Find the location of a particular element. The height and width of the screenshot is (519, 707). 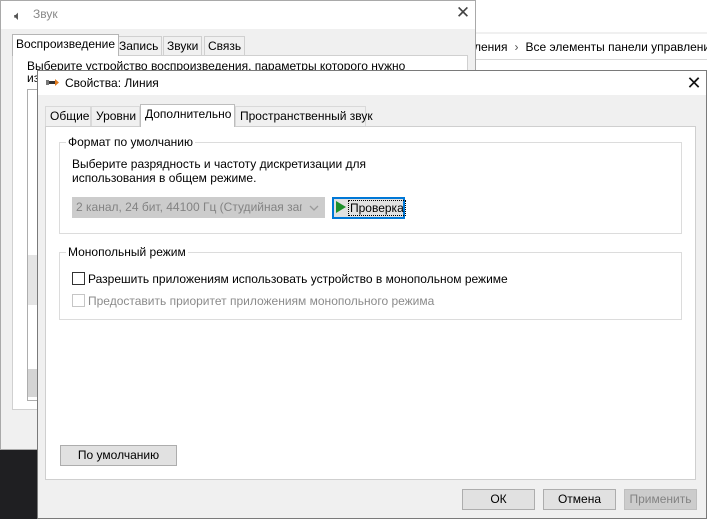

properties-titlebar: Свойства: Линия ✕ is located at coordinates (372, 83).